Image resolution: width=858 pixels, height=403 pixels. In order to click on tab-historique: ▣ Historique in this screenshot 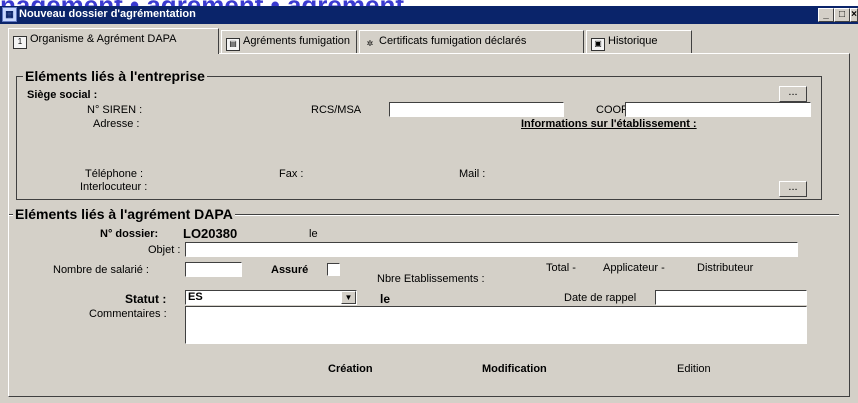, I will do `click(639, 41)`.